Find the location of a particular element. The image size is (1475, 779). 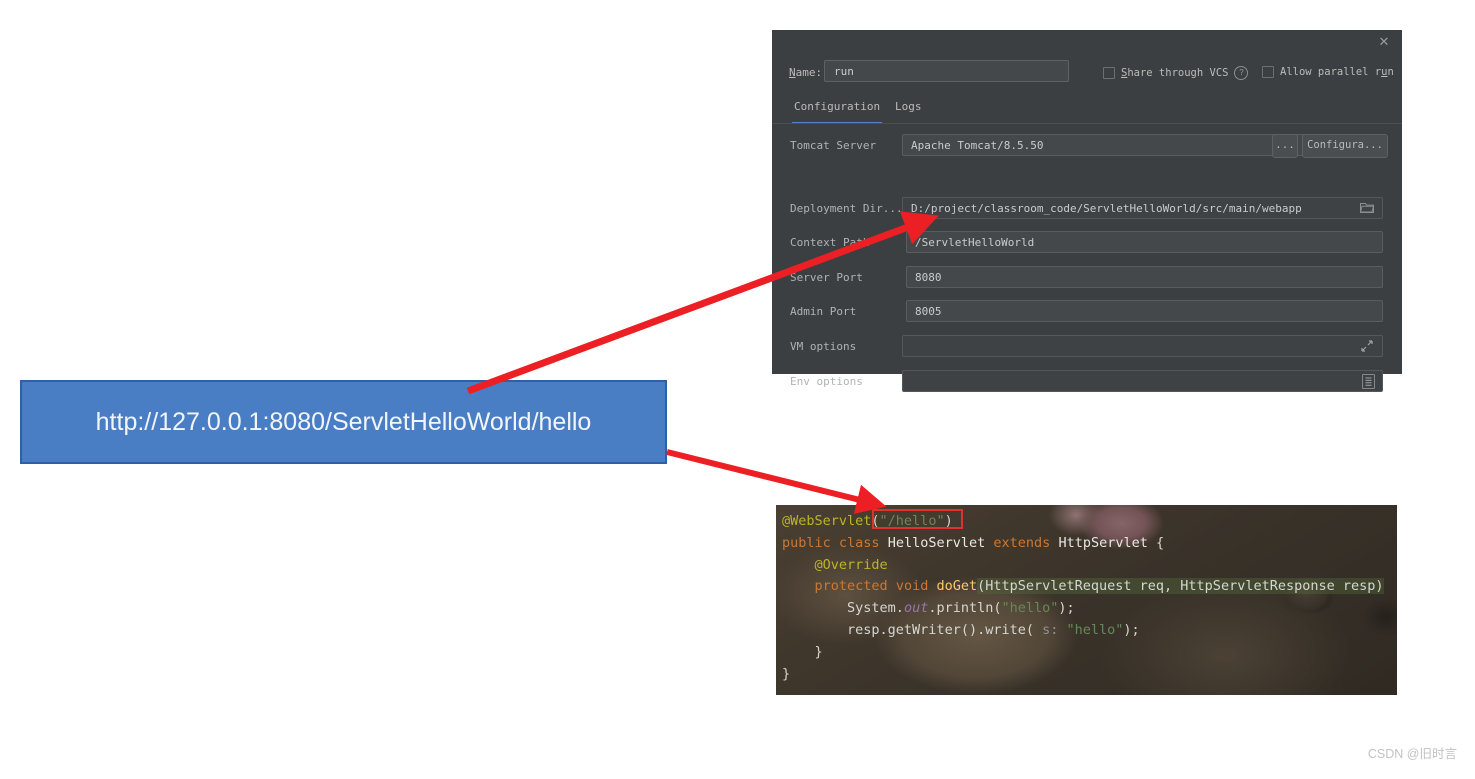

token-kw-void: void is located at coordinates (912, 586).